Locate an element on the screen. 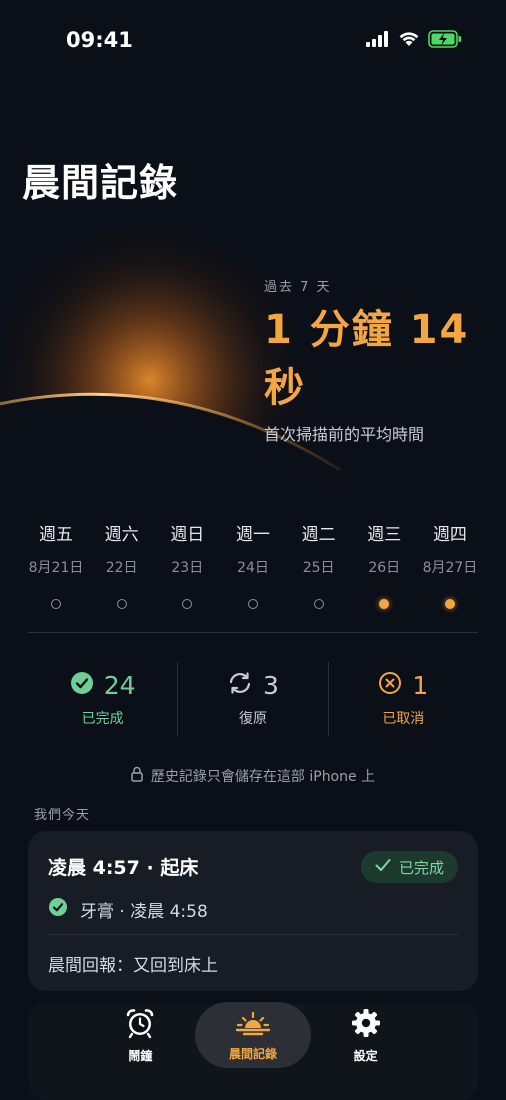 The height and width of the screenshot is (1100, 506). day-name: 週二 is located at coordinates (318, 535).